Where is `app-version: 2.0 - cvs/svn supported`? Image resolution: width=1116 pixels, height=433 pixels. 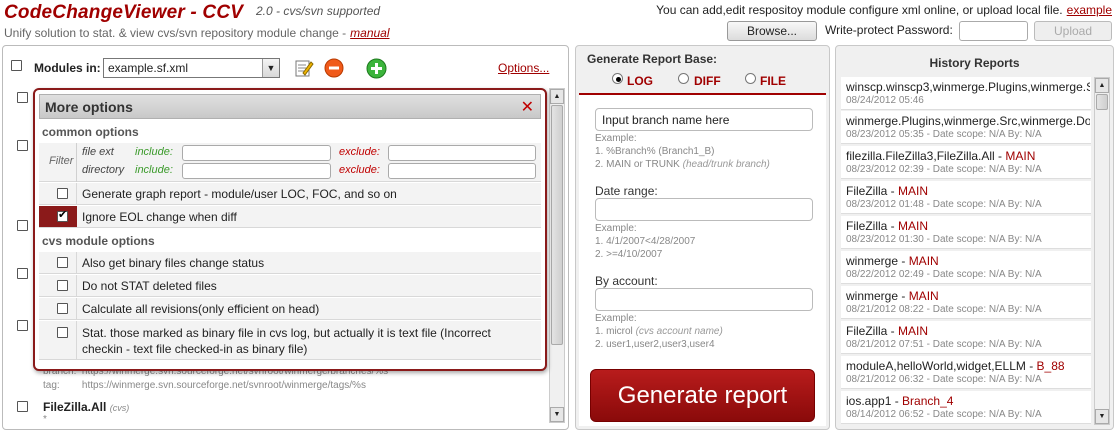 app-version: 2.0 - cvs/svn supported is located at coordinates (318, 11).